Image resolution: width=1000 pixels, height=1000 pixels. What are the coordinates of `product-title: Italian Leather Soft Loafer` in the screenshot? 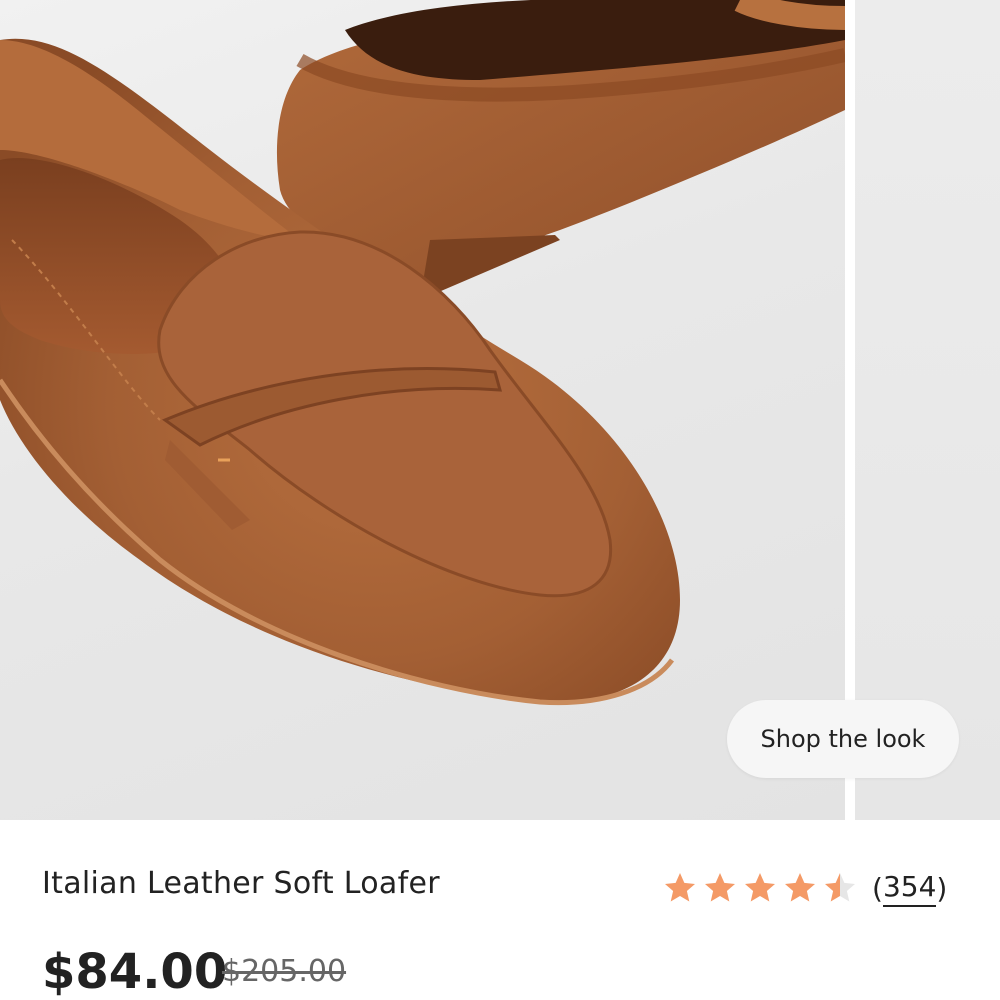 It's located at (241, 883).